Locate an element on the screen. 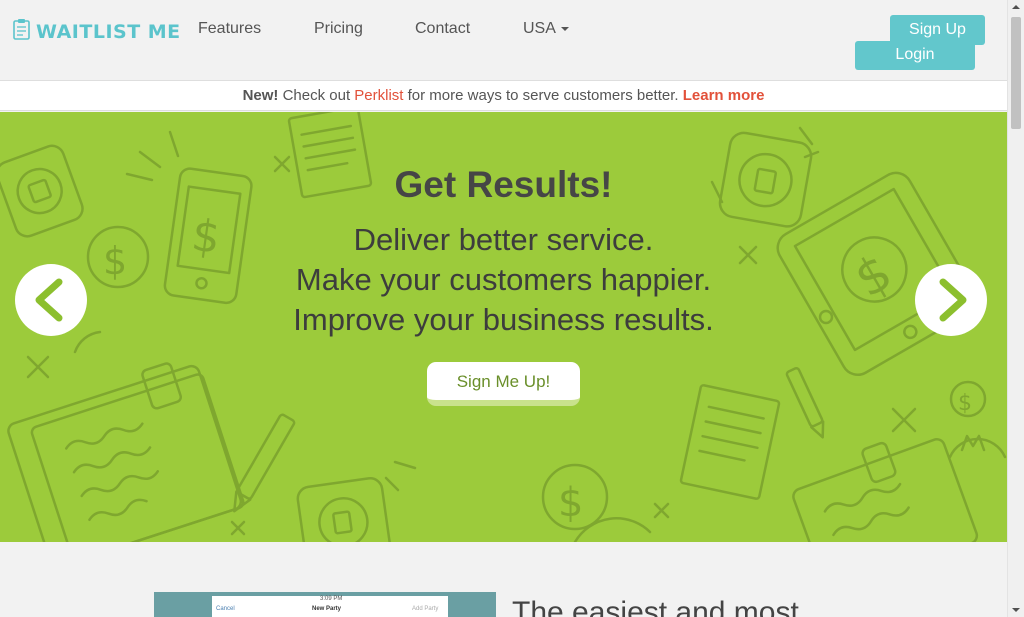  country-dropdown: USA is located at coordinates (546, 29).